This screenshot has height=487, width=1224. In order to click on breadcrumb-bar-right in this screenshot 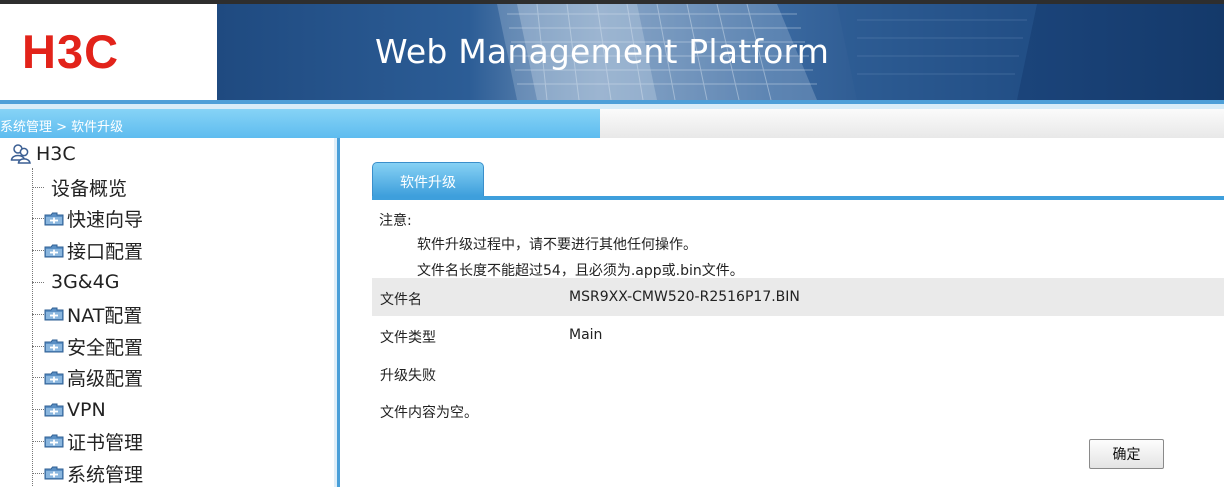, I will do `click(912, 123)`.